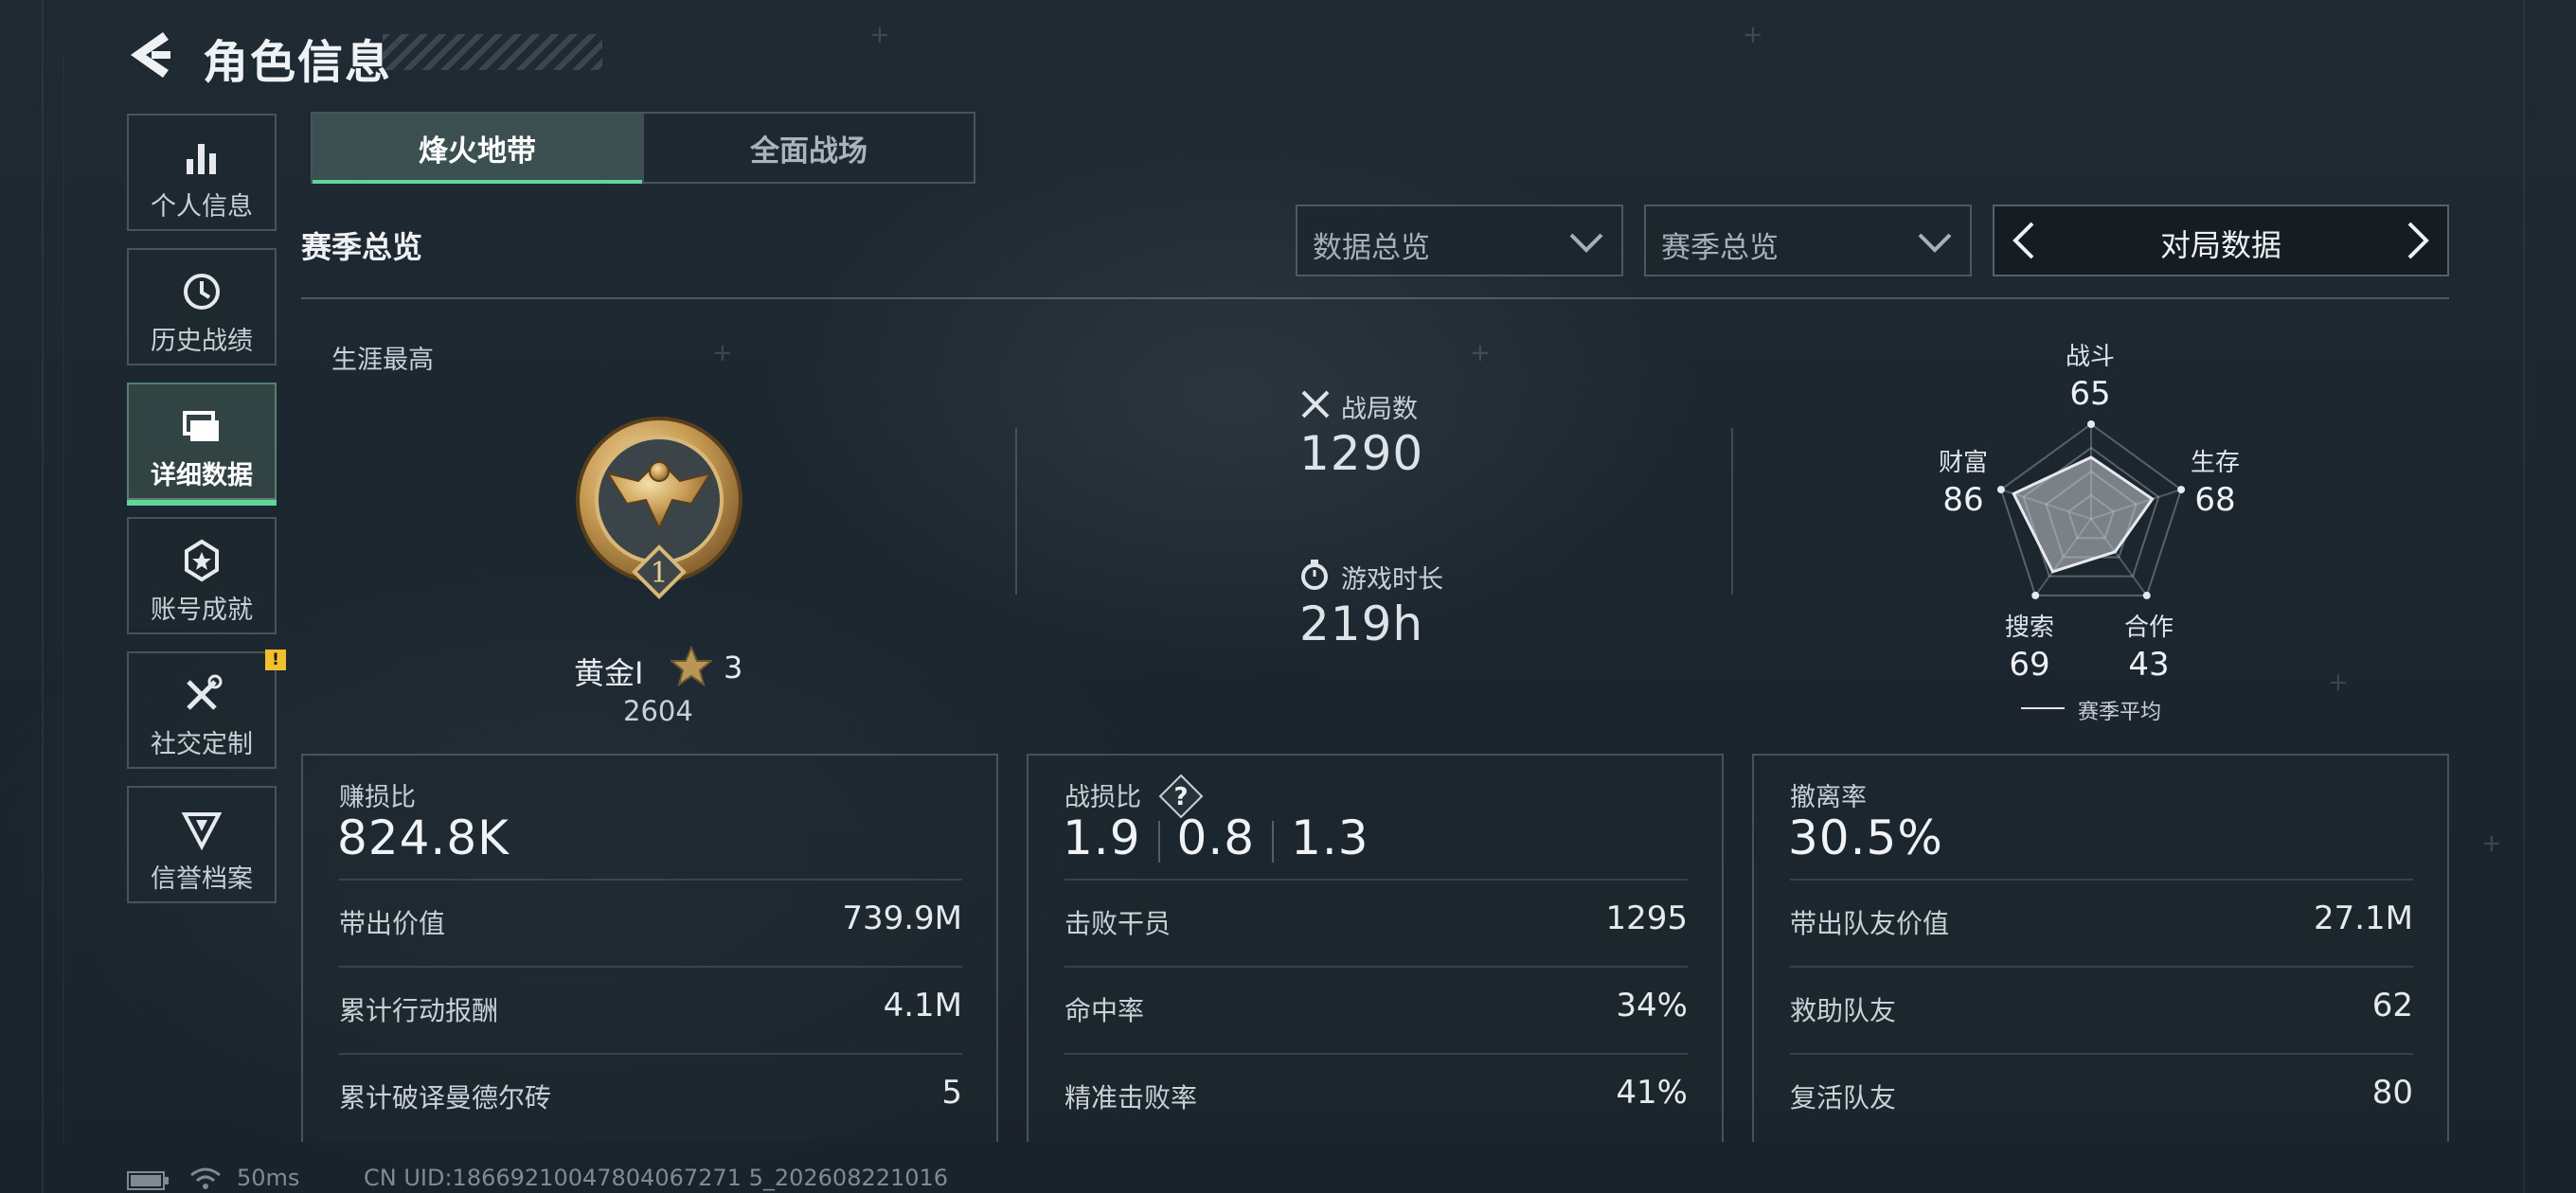  Describe the element at coordinates (2083, 514) in the screenshot. I see `radar-value-polygon` at that location.